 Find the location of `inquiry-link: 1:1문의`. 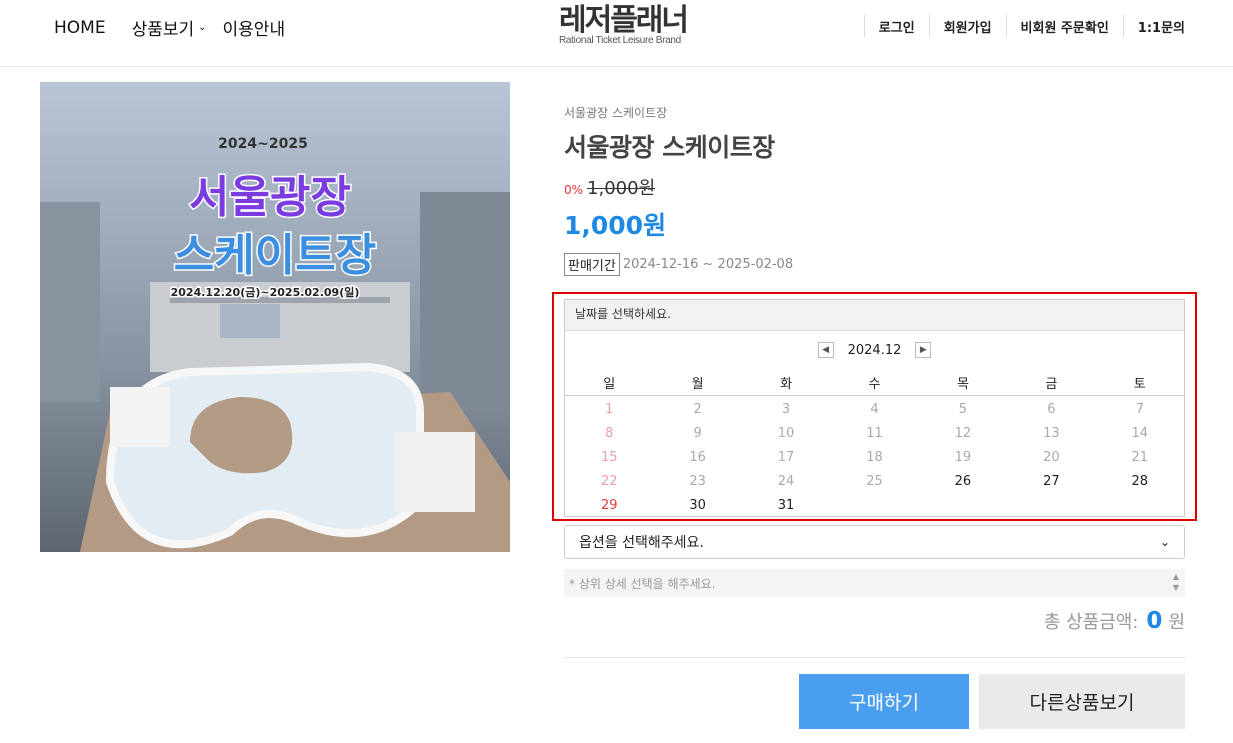

inquiry-link: 1:1문의 is located at coordinates (1161, 26).